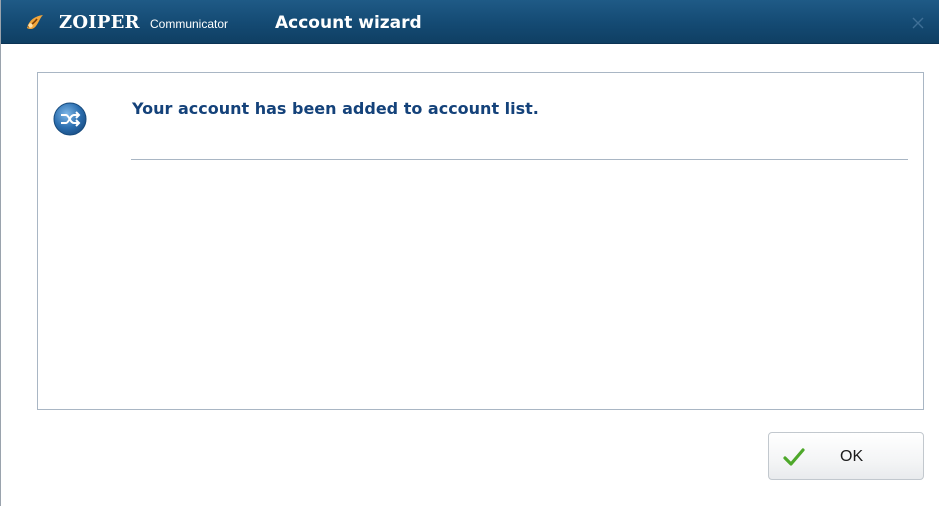  Describe the element at coordinates (852, 456) in the screenshot. I see `ok-button-label: OK` at that location.